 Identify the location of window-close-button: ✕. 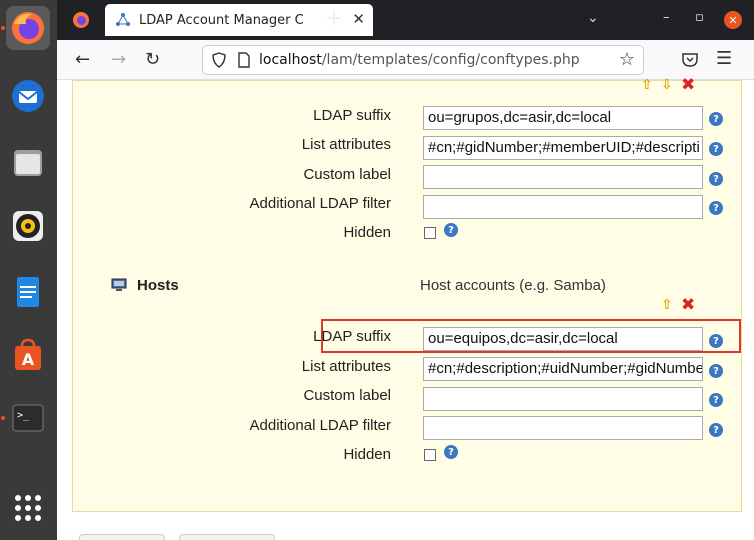
(733, 20).